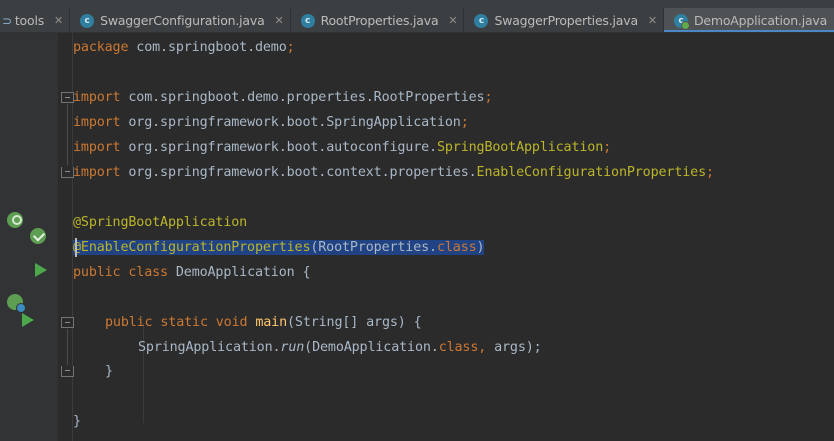 The width and height of the screenshot is (834, 441). Describe the element at coordinates (160, 222) in the screenshot. I see `annotation: @SpringBootApplication` at that location.